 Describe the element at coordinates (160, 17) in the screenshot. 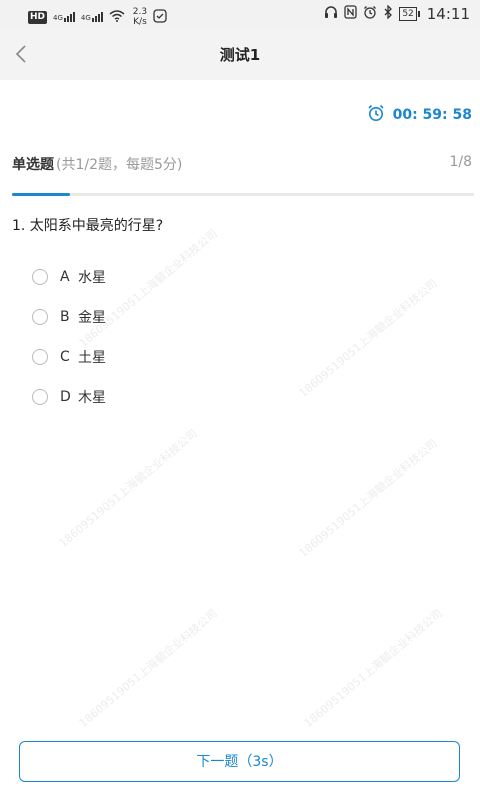

I see `check-icon` at that location.